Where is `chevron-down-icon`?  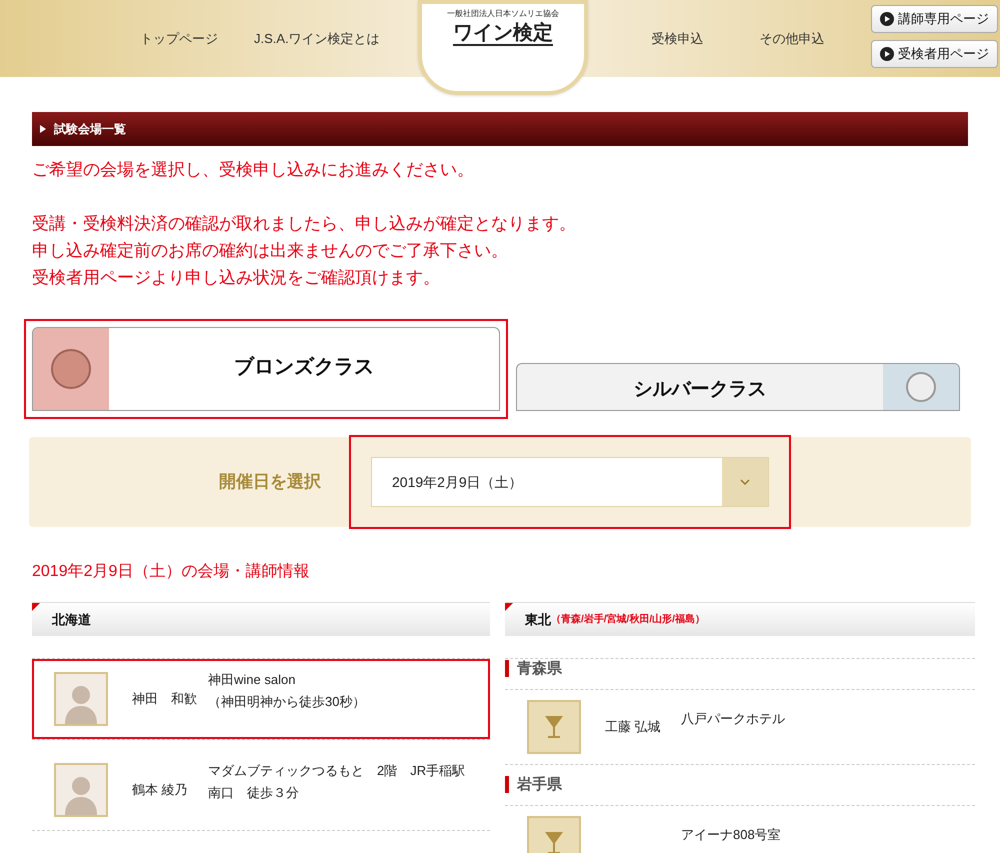
chevron-down-icon is located at coordinates (745, 482).